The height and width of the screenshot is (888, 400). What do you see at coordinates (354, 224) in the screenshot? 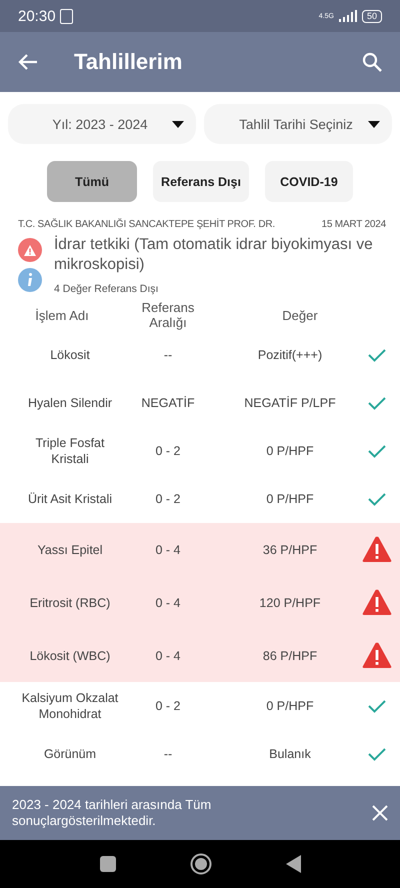
I see `report-date: 15 MART 2024` at bounding box center [354, 224].